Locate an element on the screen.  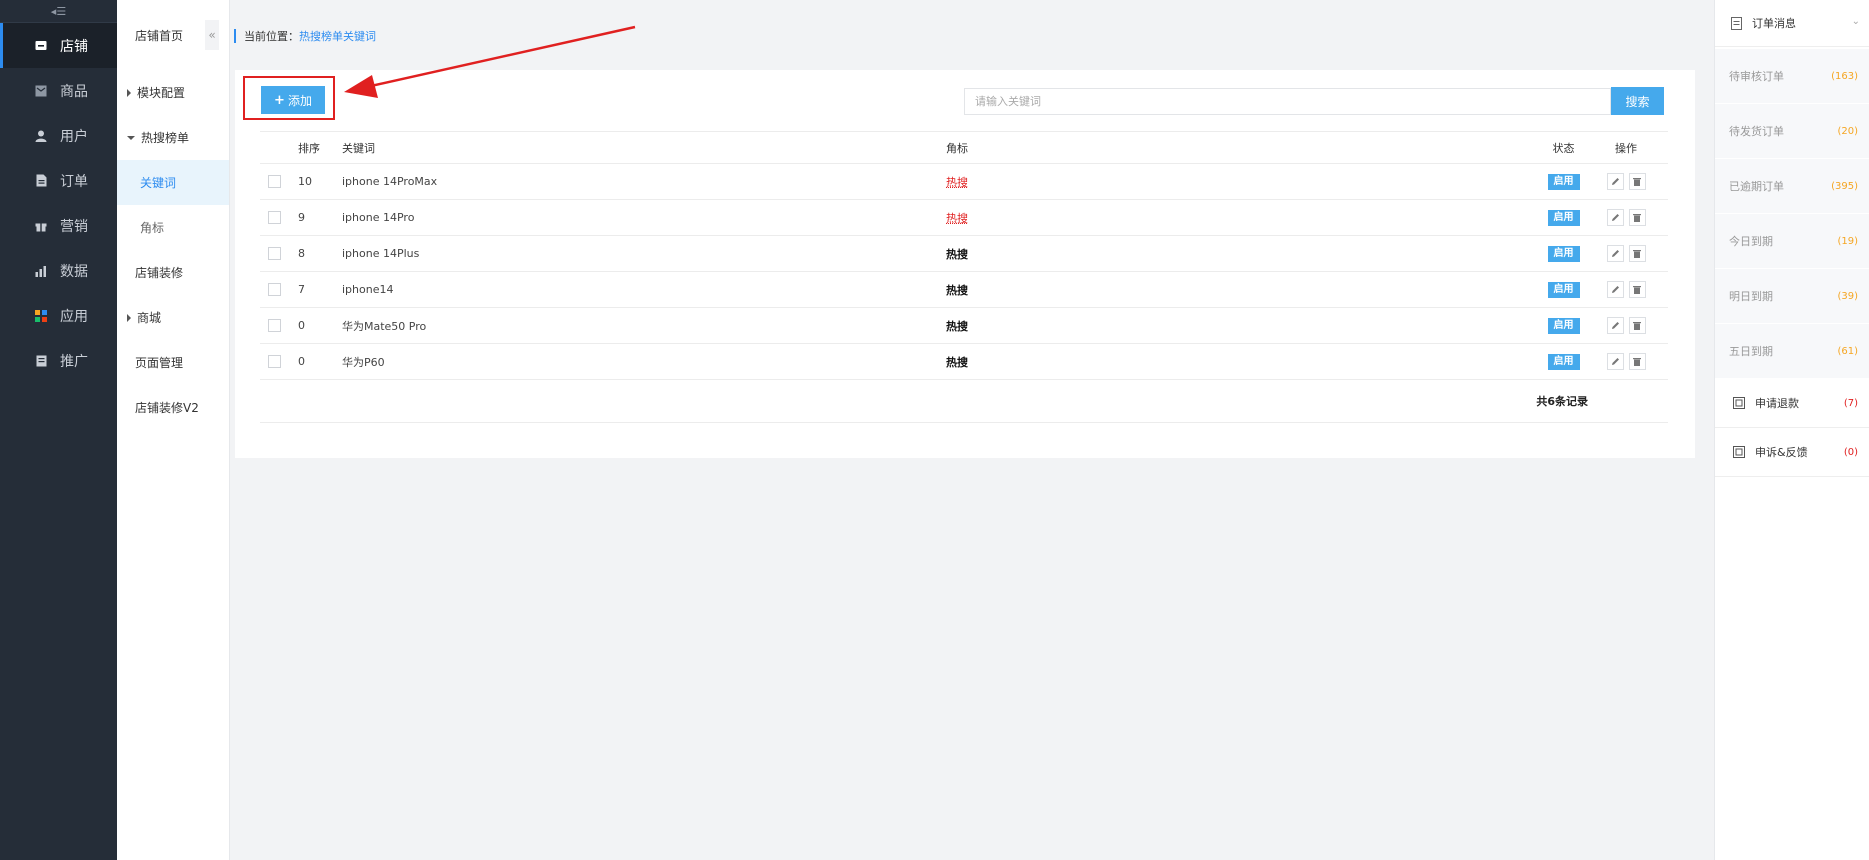
table-row: 8 iphone 14Plus 热搜 启用 is located at coordinates (964, 254).